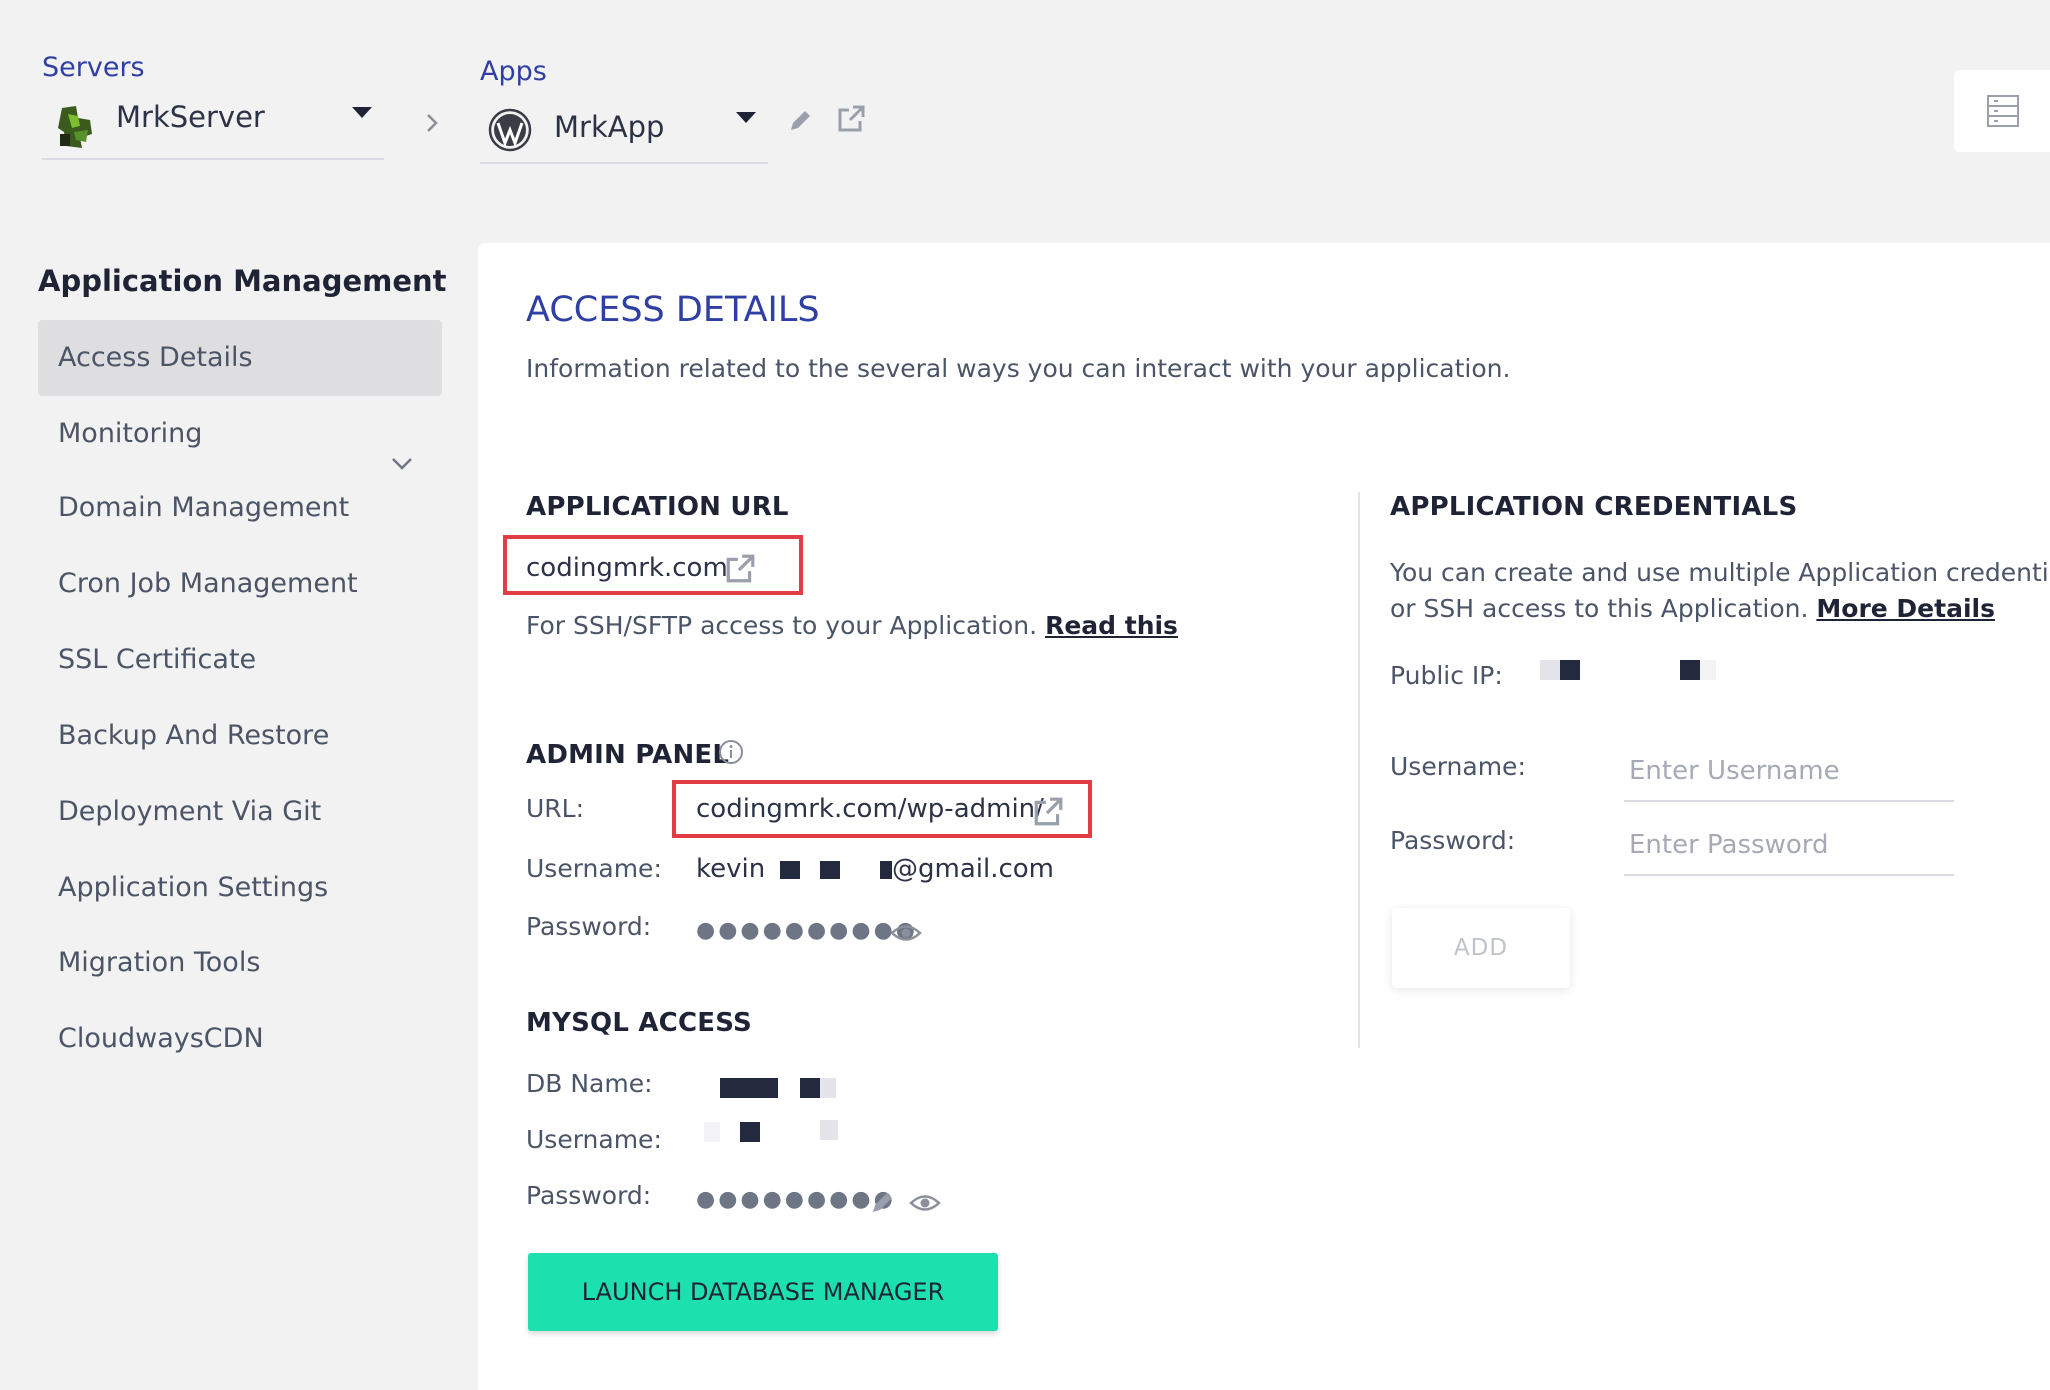  I want to click on credentials-username-label: Username:, so click(1458, 766).